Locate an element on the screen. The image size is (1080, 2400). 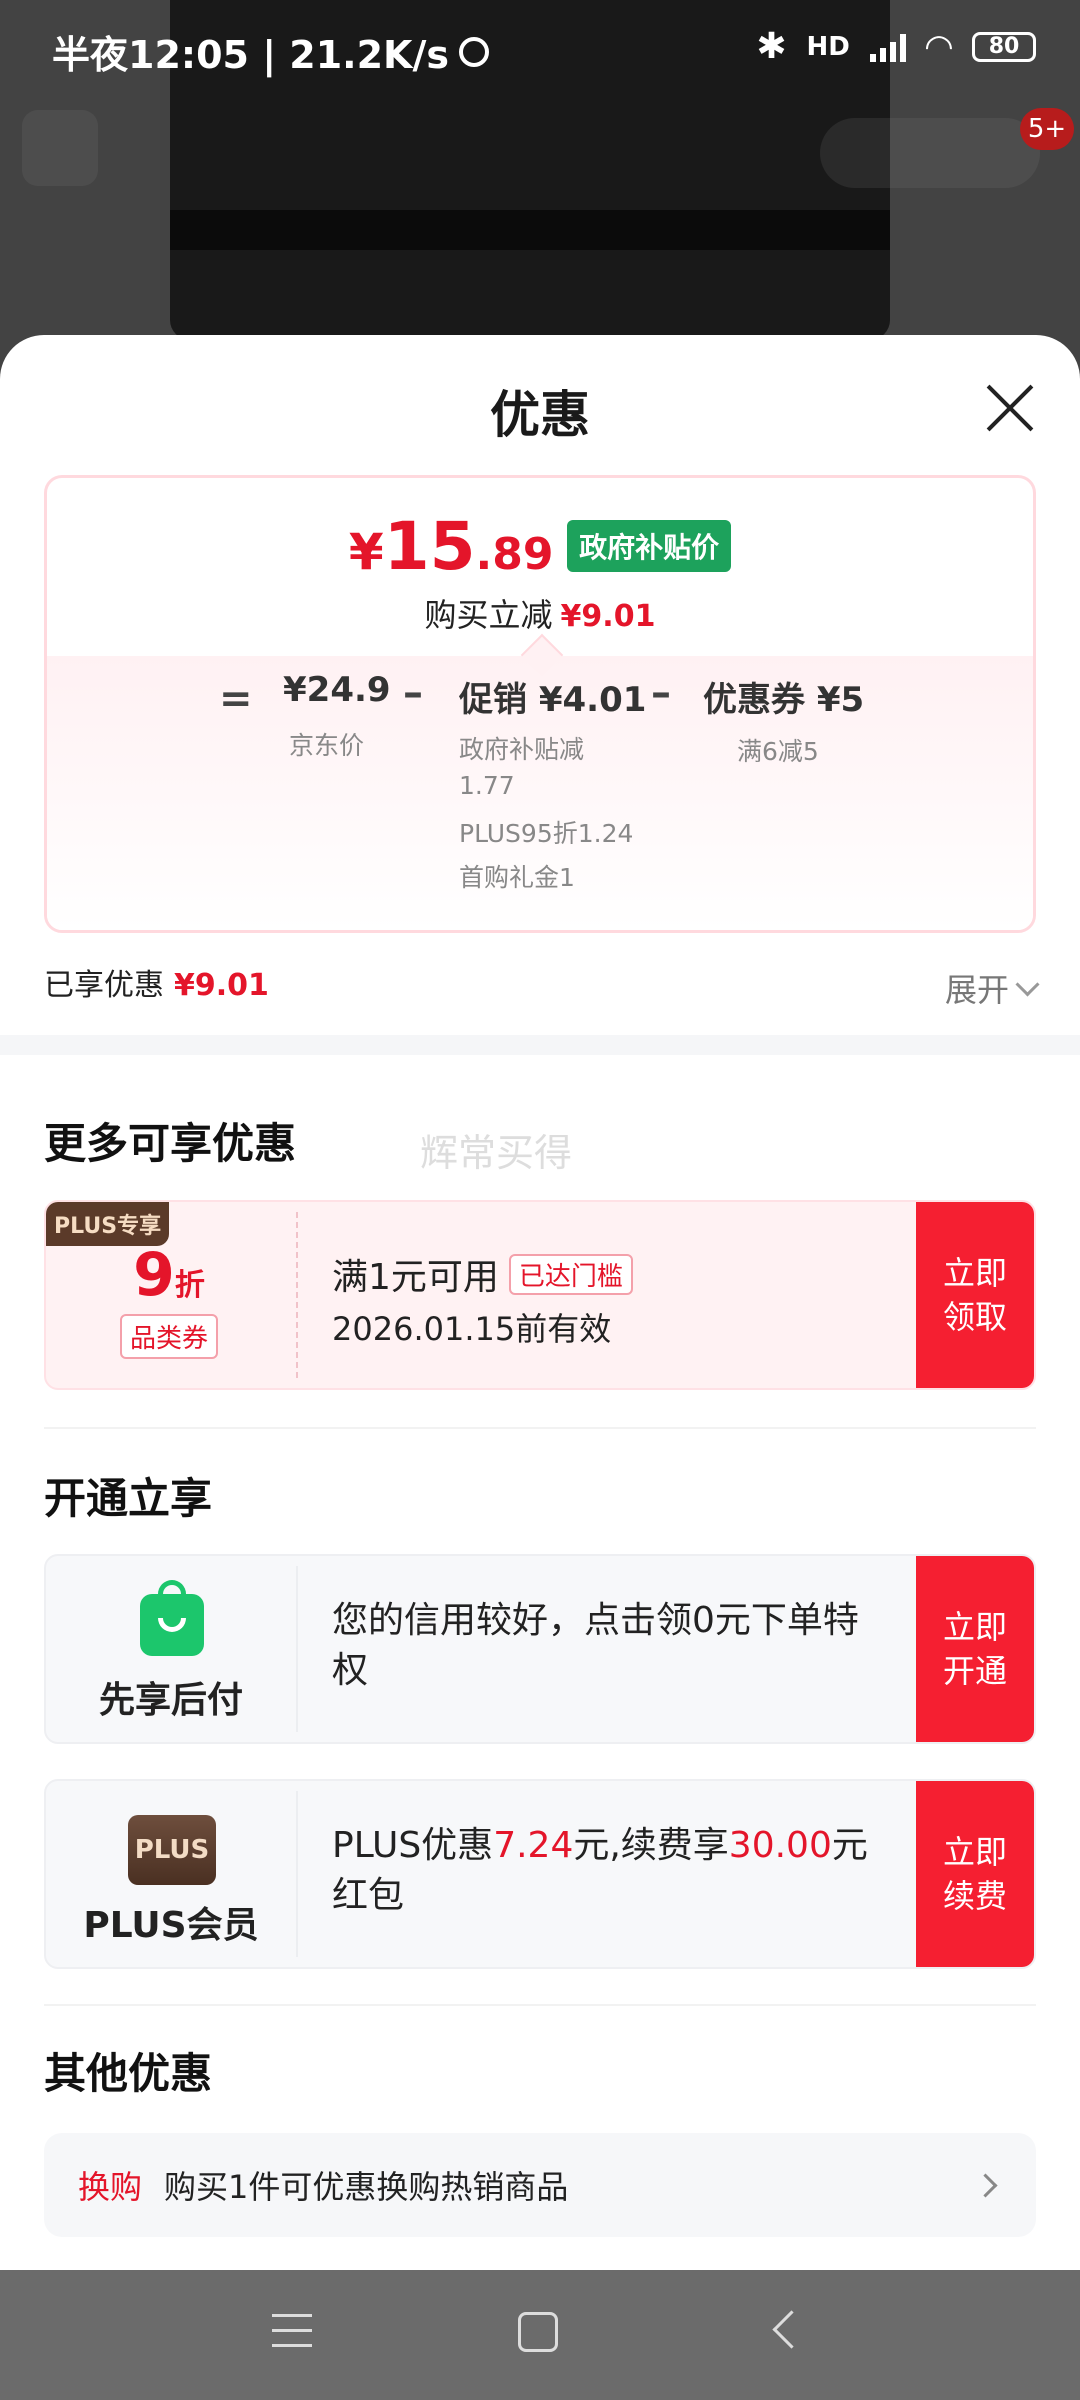
system-nav-bar is located at coordinates (540, 2335).